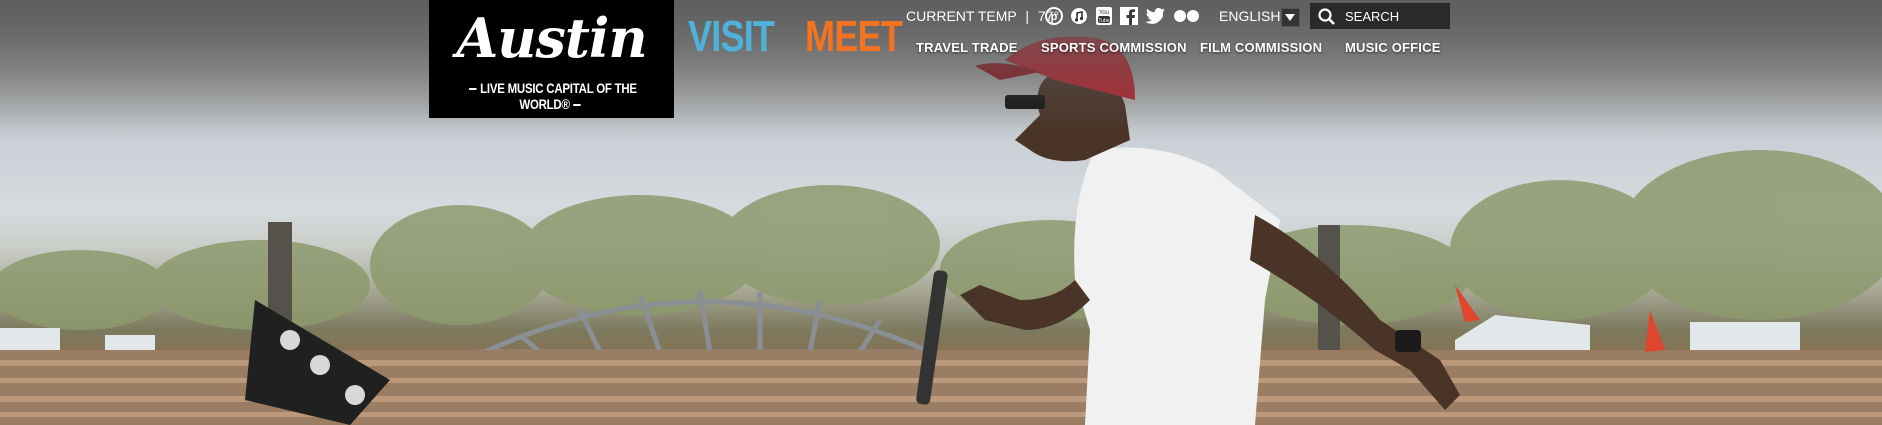 Image resolution: width=1882 pixels, height=425 pixels. What do you see at coordinates (967, 47) in the screenshot?
I see `subnav-travel-trade: TRAVEL TRADE` at bounding box center [967, 47].